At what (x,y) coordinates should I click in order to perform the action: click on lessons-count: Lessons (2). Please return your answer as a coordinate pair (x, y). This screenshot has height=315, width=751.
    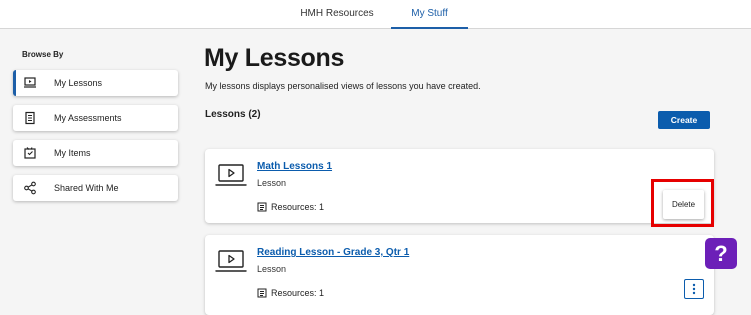
    Looking at the image, I should click on (233, 114).